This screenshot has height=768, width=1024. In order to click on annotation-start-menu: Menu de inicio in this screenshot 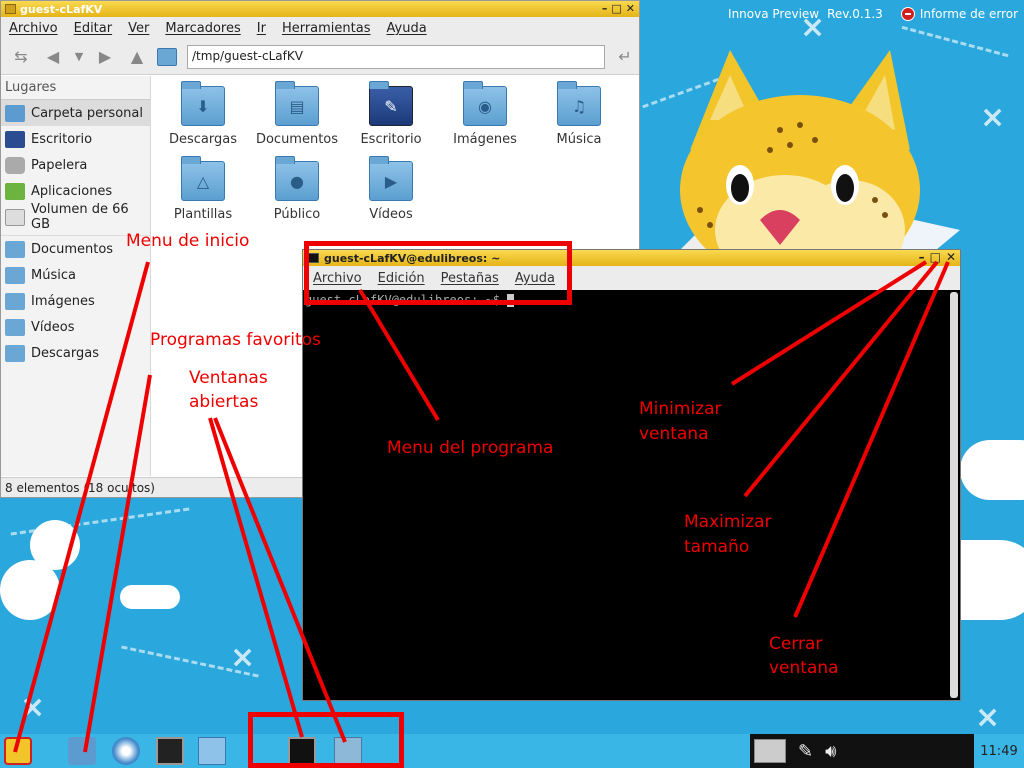, I will do `click(188, 241)`.